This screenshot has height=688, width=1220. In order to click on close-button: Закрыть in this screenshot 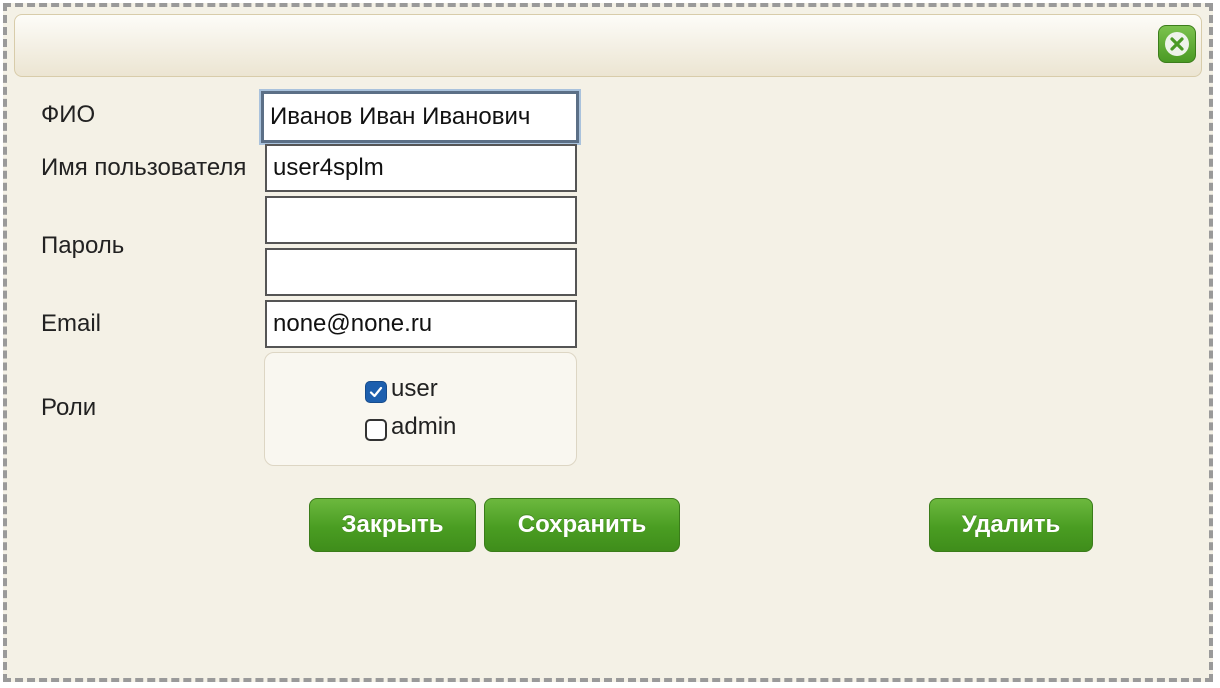, I will do `click(392, 525)`.